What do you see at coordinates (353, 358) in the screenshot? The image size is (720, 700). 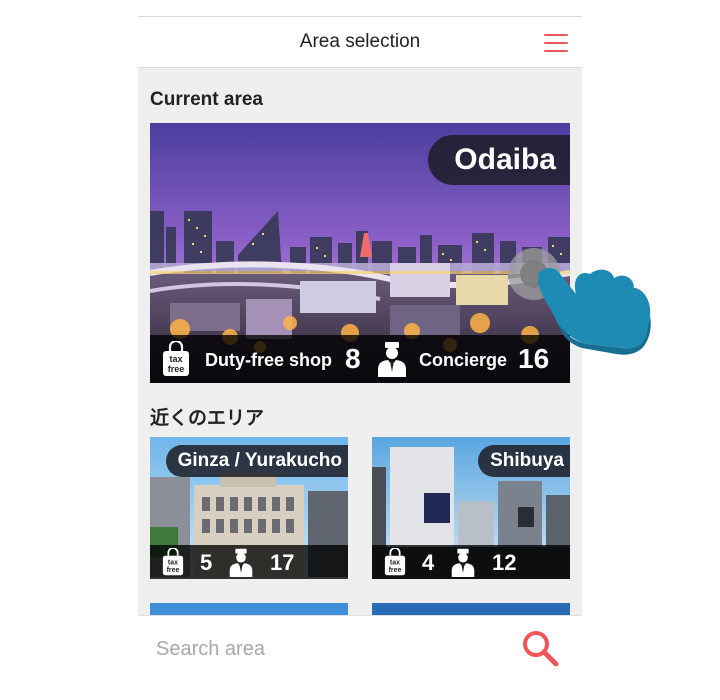 I see `duty-free-count: 8` at bounding box center [353, 358].